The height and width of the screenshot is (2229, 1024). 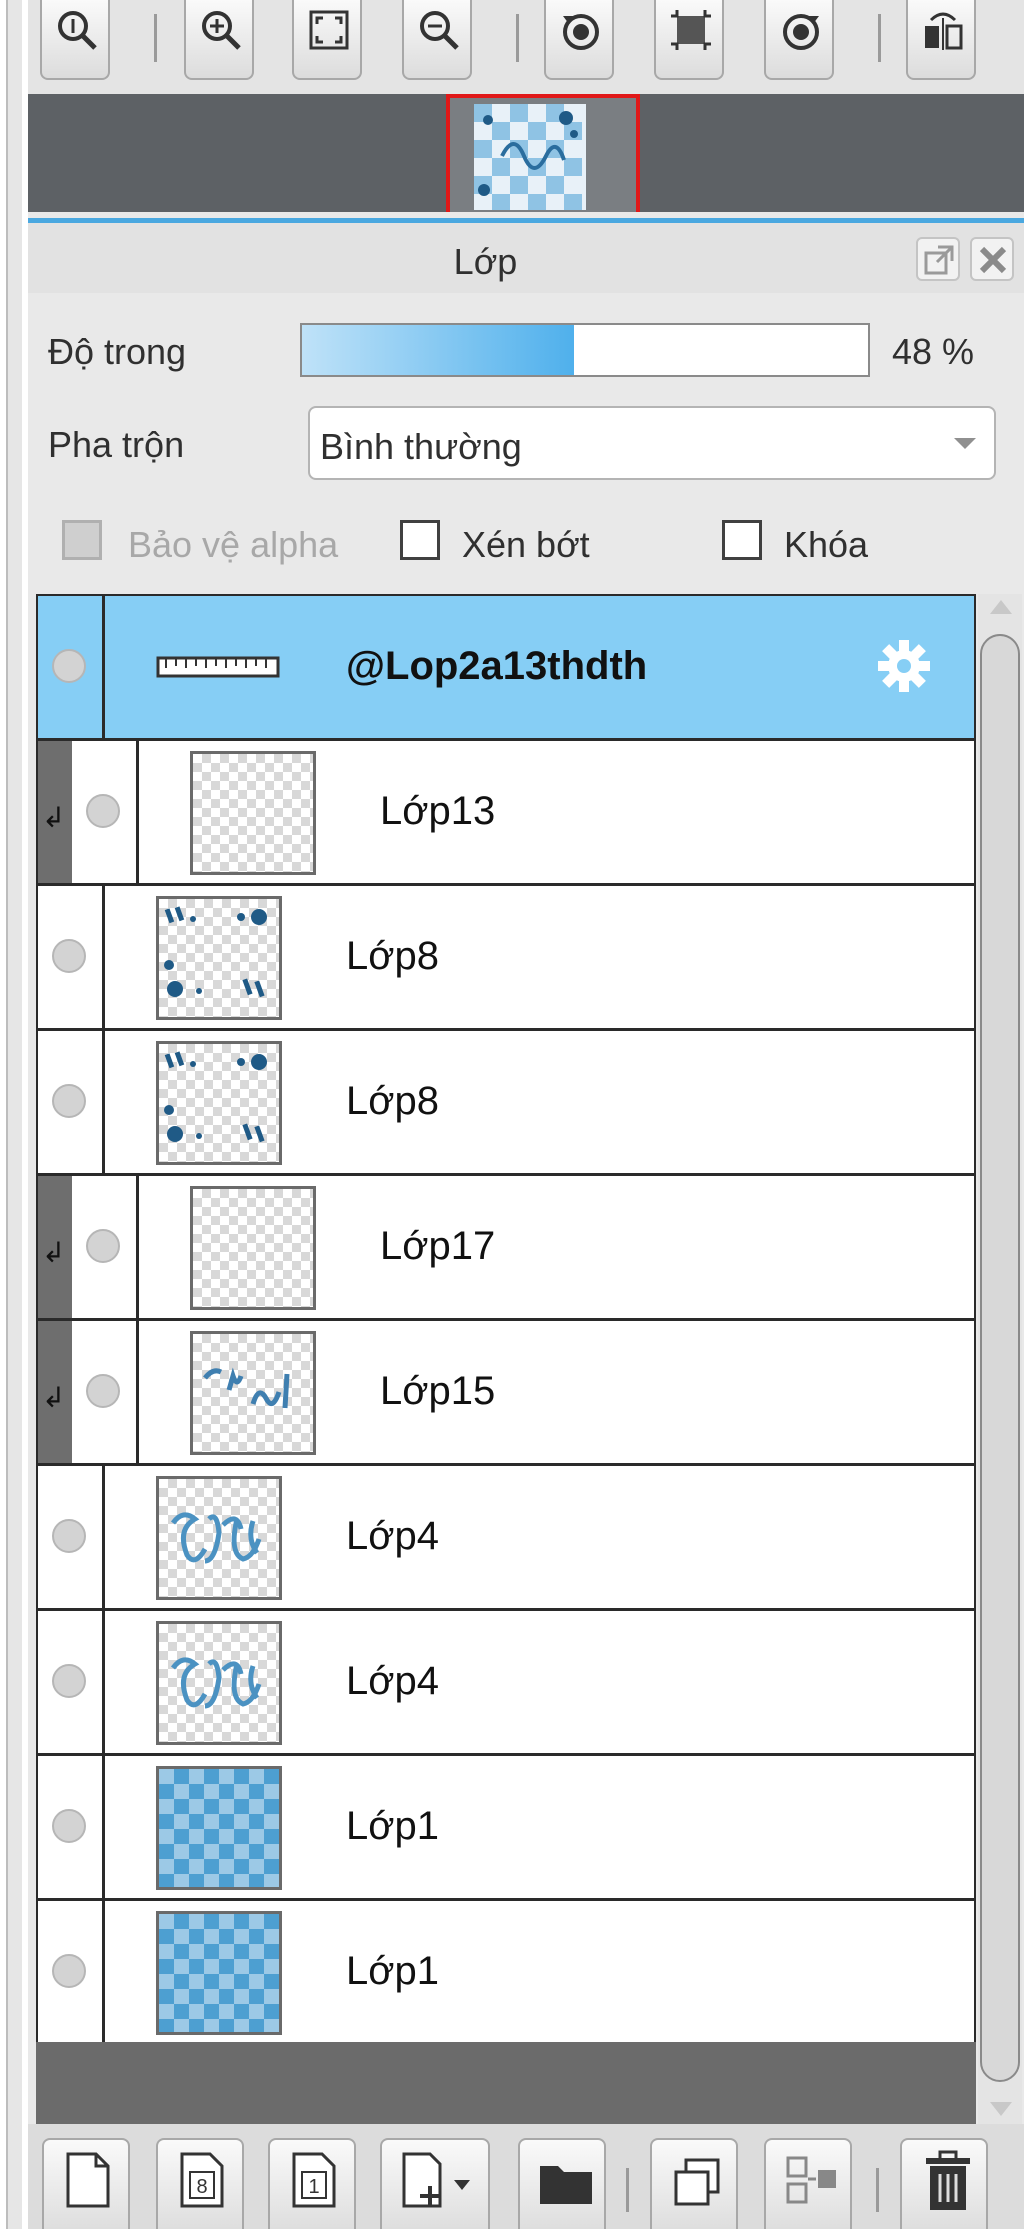 What do you see at coordinates (436, 2180) in the screenshot?
I see `add-layer-menu-icon` at bounding box center [436, 2180].